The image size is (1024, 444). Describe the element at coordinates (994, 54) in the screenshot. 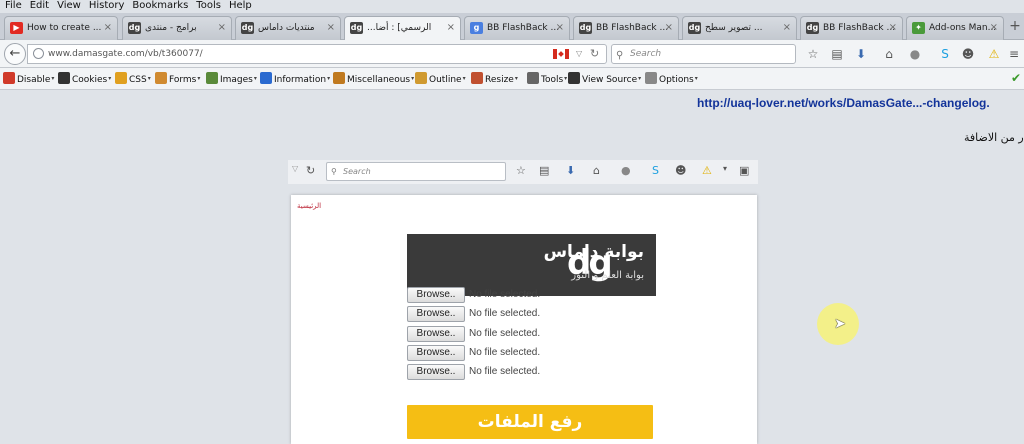

I see `warning-icon: ⚠` at that location.